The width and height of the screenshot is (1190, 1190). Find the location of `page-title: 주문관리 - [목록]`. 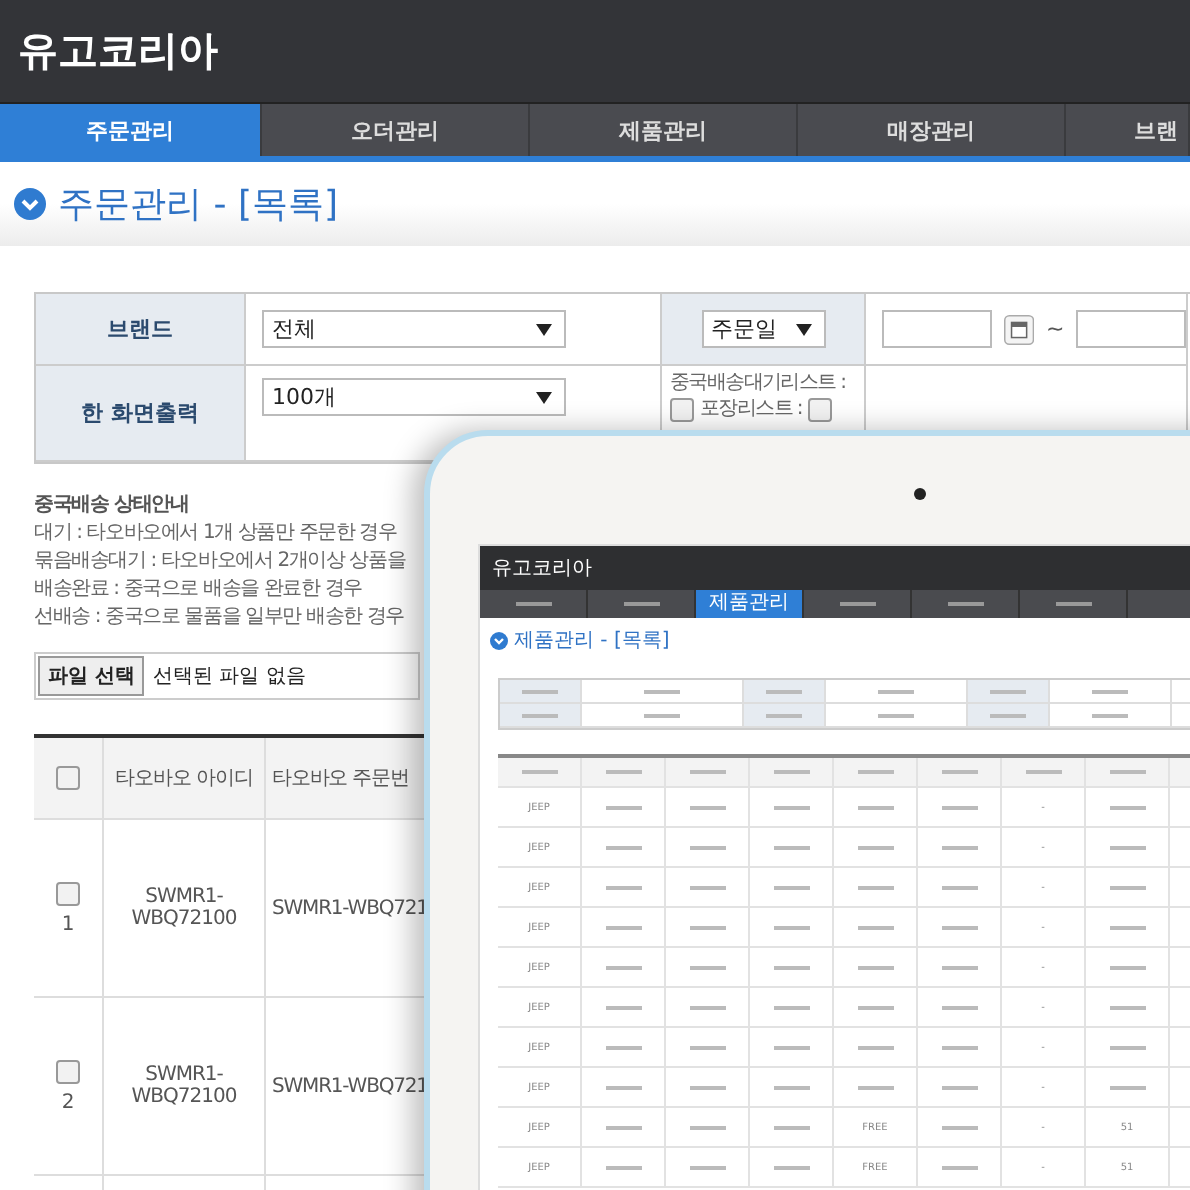

page-title: 주문관리 - [목록] is located at coordinates (198, 205).